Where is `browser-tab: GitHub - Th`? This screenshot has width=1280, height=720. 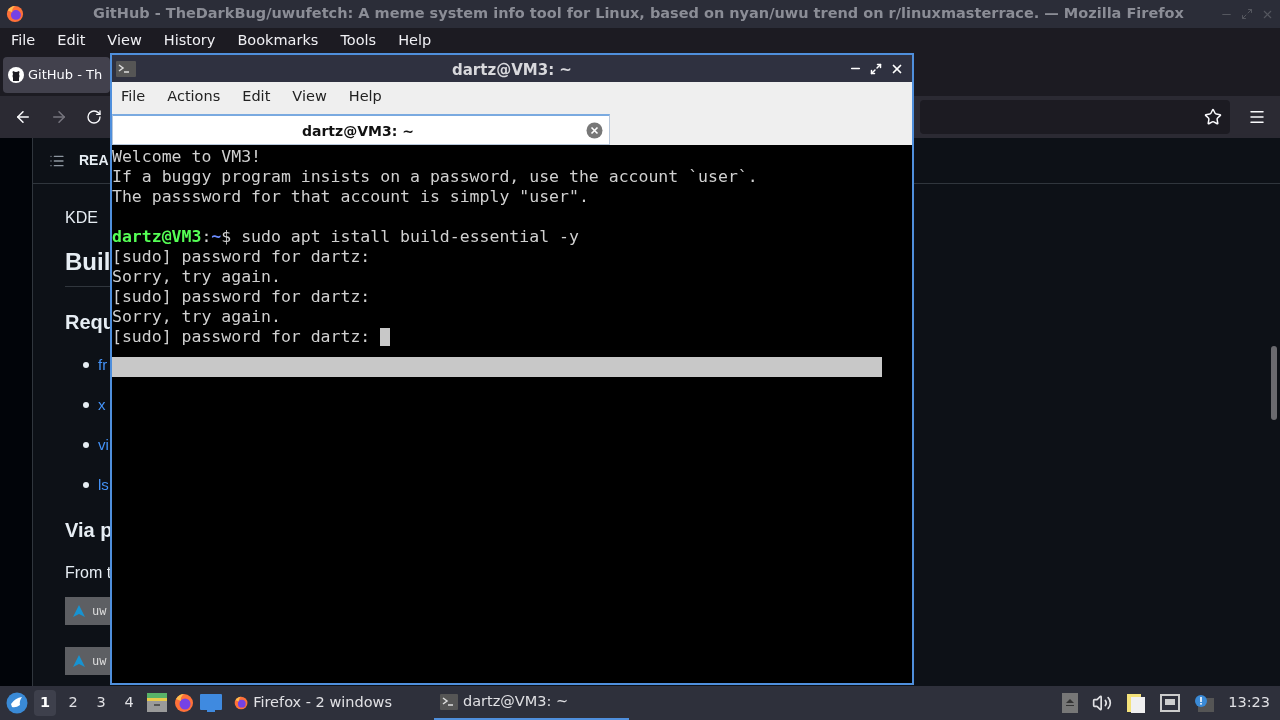 browser-tab: GitHub - Th is located at coordinates (56, 75).